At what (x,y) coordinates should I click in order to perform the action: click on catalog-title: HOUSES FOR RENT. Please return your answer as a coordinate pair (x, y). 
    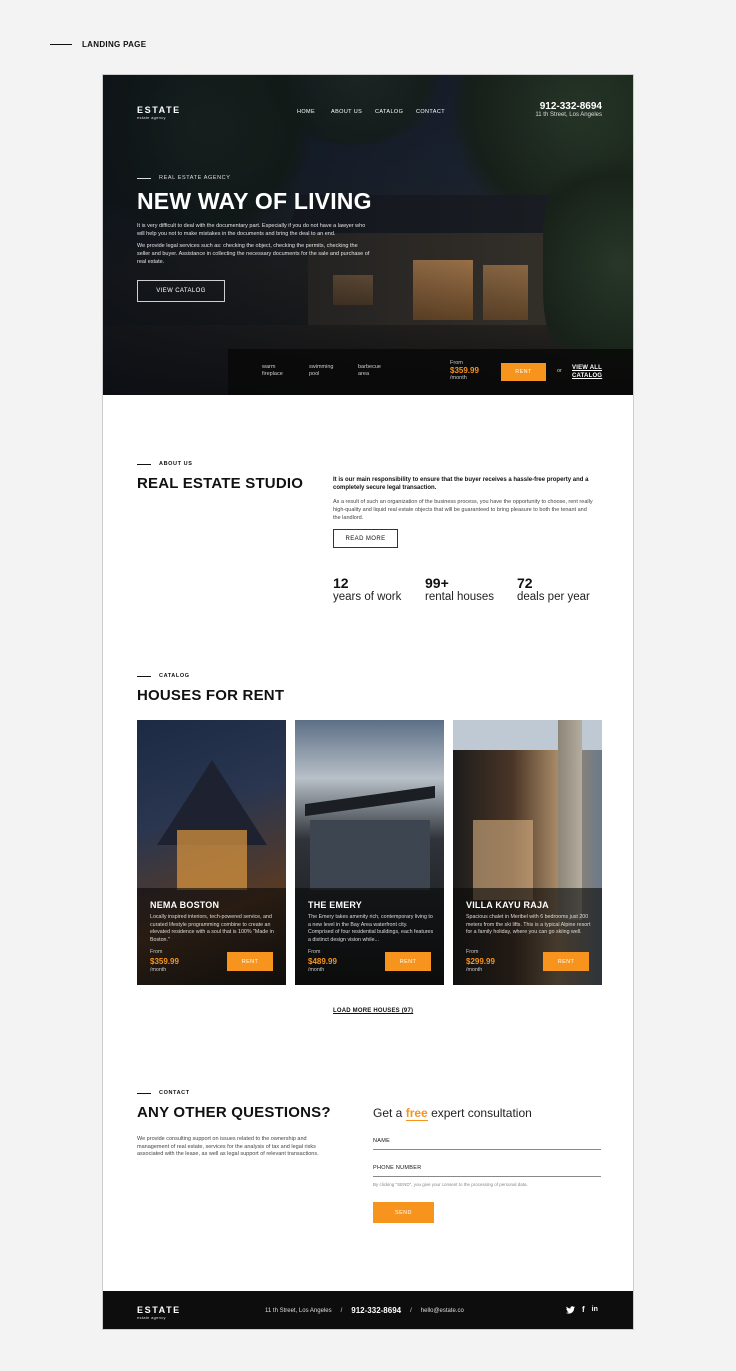
    Looking at the image, I should click on (211, 695).